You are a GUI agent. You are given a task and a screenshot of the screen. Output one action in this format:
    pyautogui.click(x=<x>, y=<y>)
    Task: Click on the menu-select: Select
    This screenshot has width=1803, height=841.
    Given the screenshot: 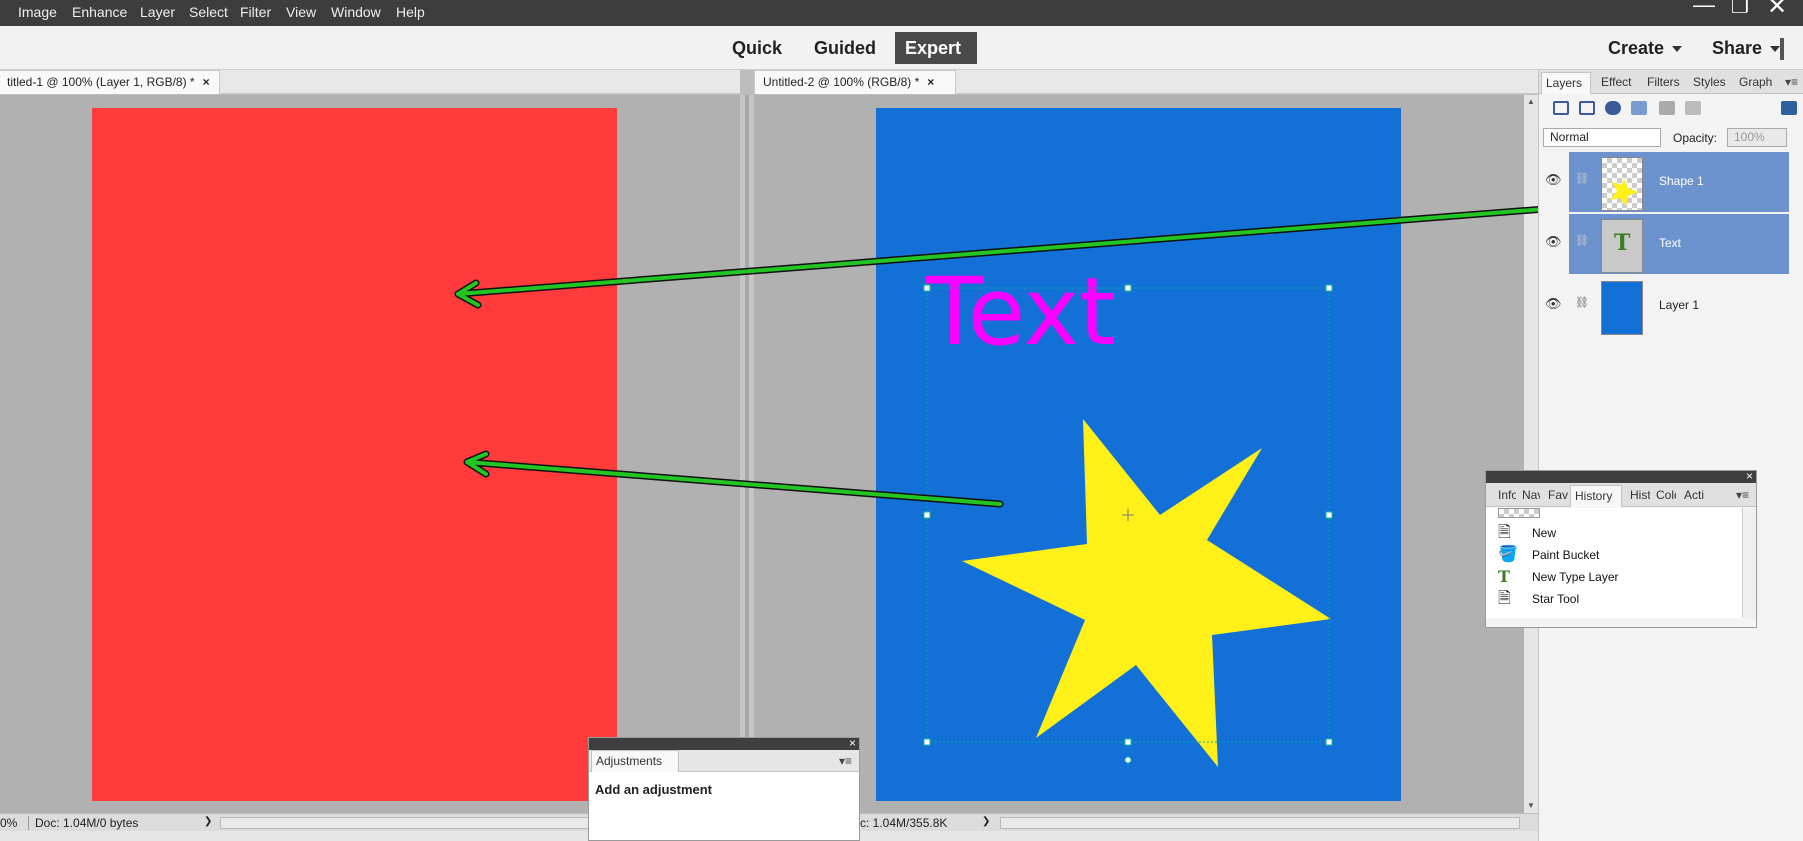 What is the action you would take?
    pyautogui.click(x=208, y=12)
    